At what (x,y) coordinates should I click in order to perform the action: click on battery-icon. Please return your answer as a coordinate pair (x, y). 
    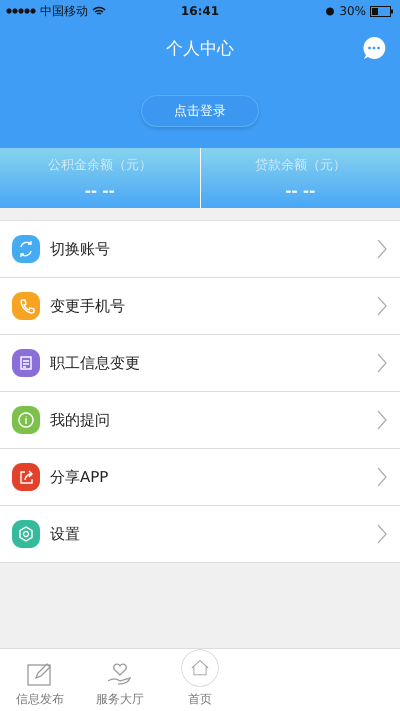
    Looking at the image, I should click on (382, 11).